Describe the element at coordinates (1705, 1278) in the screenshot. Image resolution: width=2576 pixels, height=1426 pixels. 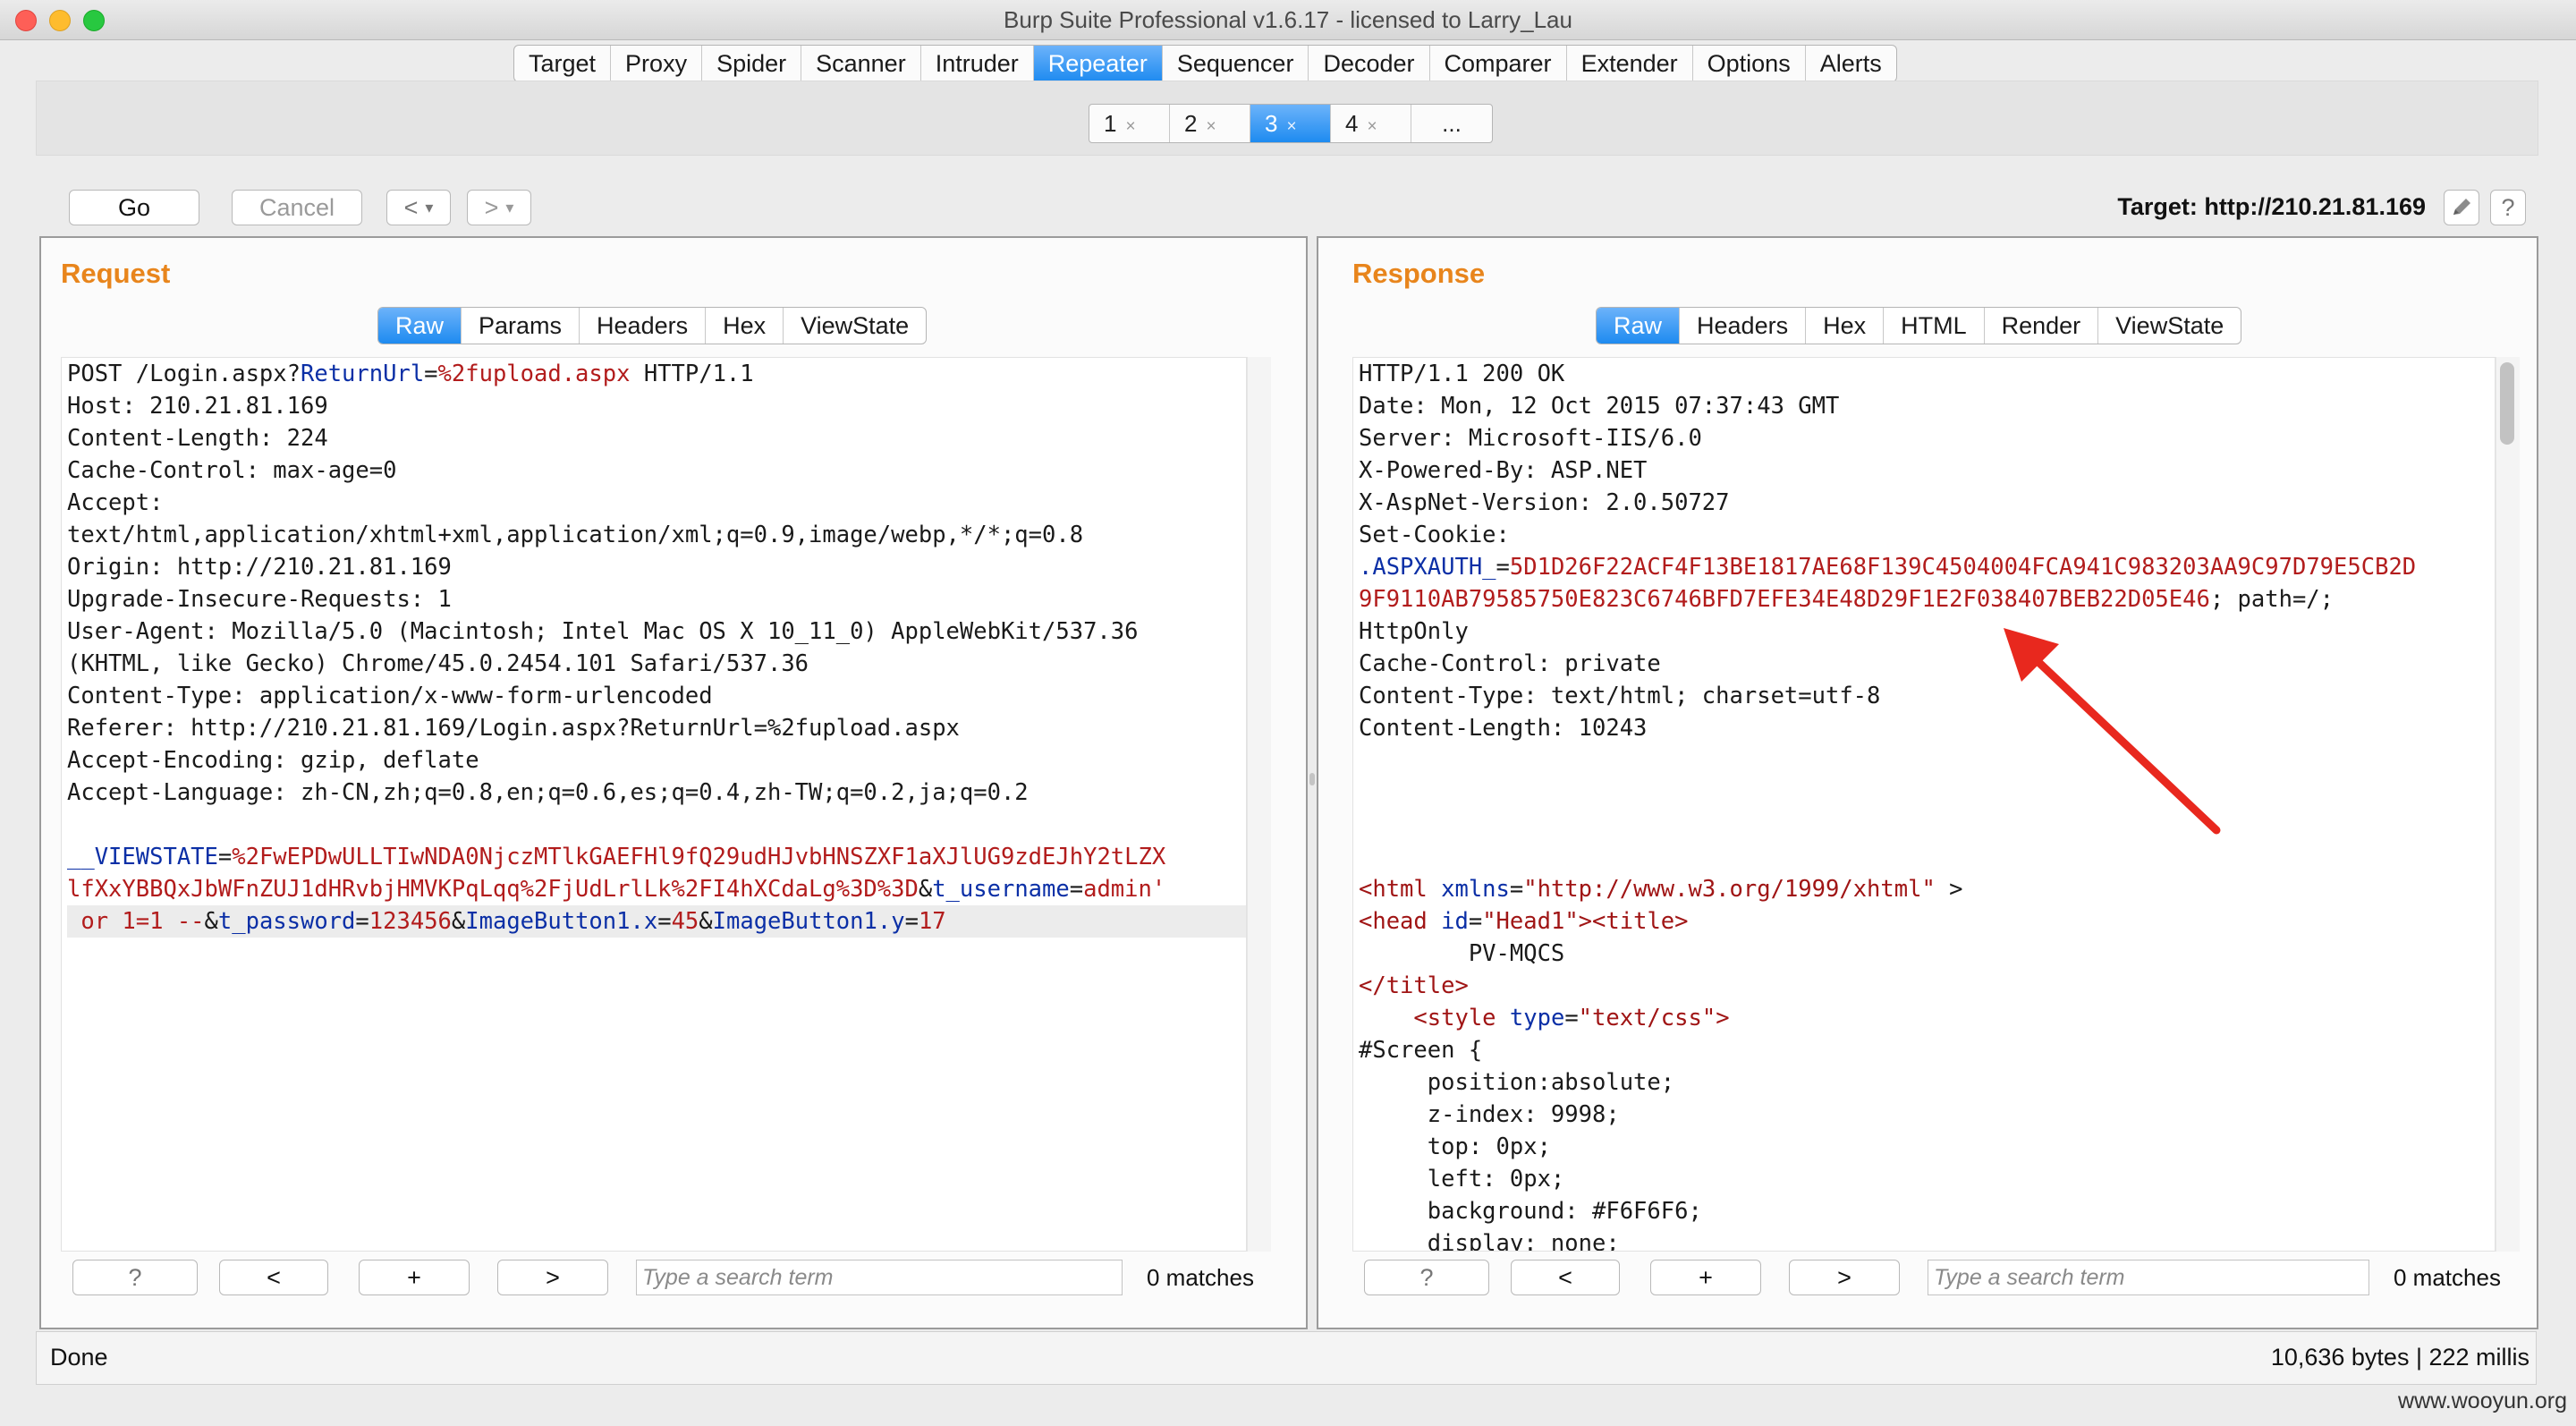
I see `response-search-add-button: +` at that location.